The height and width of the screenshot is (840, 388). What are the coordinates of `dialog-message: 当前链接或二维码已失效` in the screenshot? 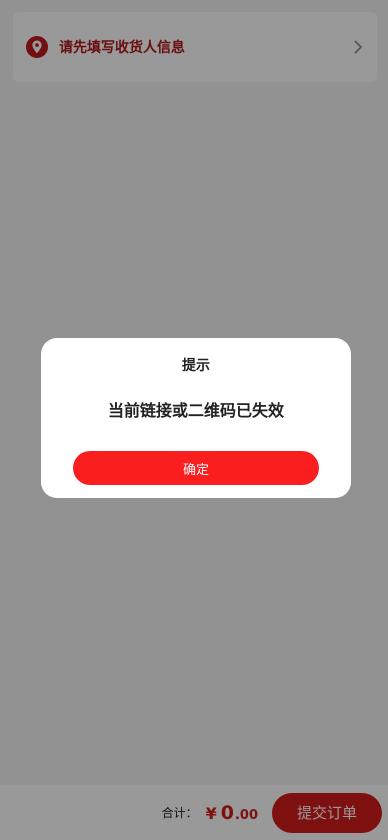 It's located at (195, 410).